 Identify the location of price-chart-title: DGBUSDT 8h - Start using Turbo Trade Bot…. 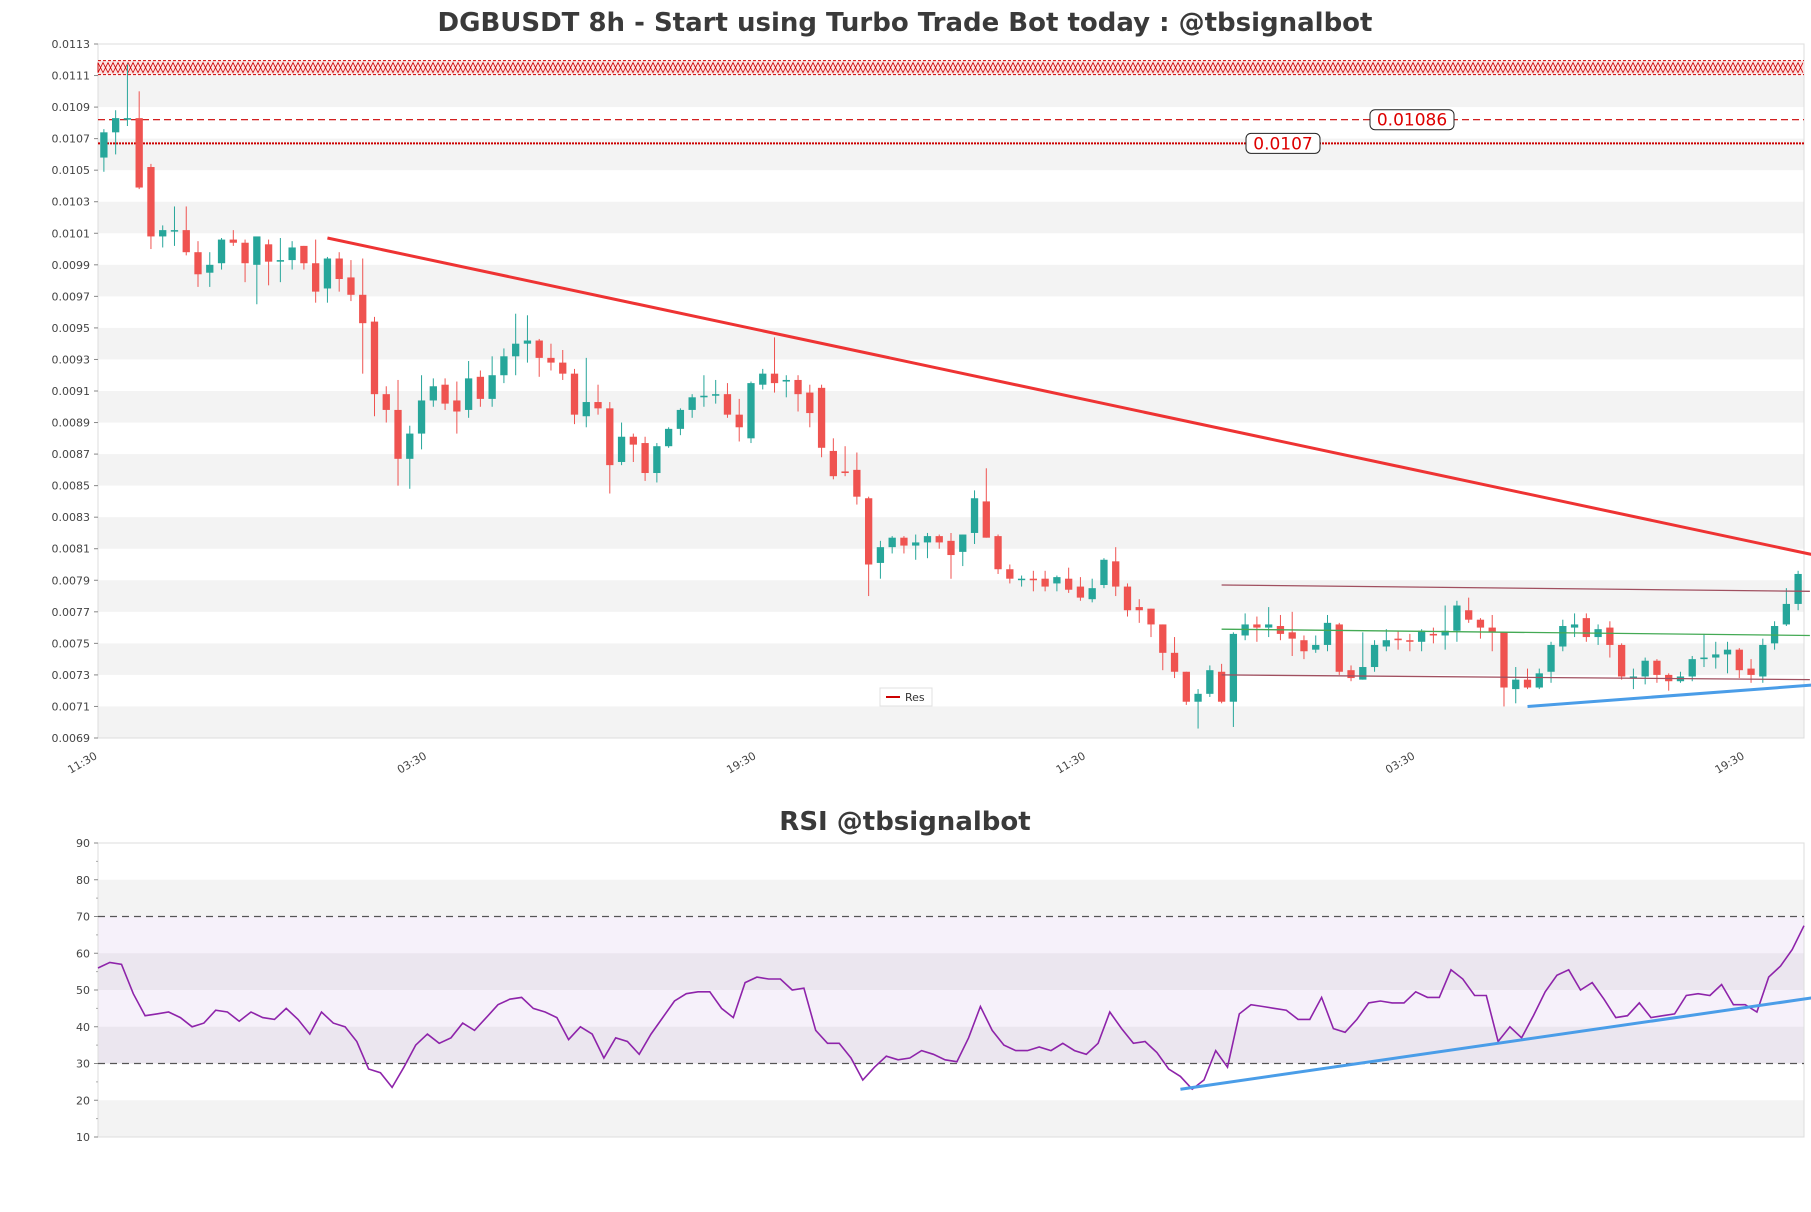
(905, 23).